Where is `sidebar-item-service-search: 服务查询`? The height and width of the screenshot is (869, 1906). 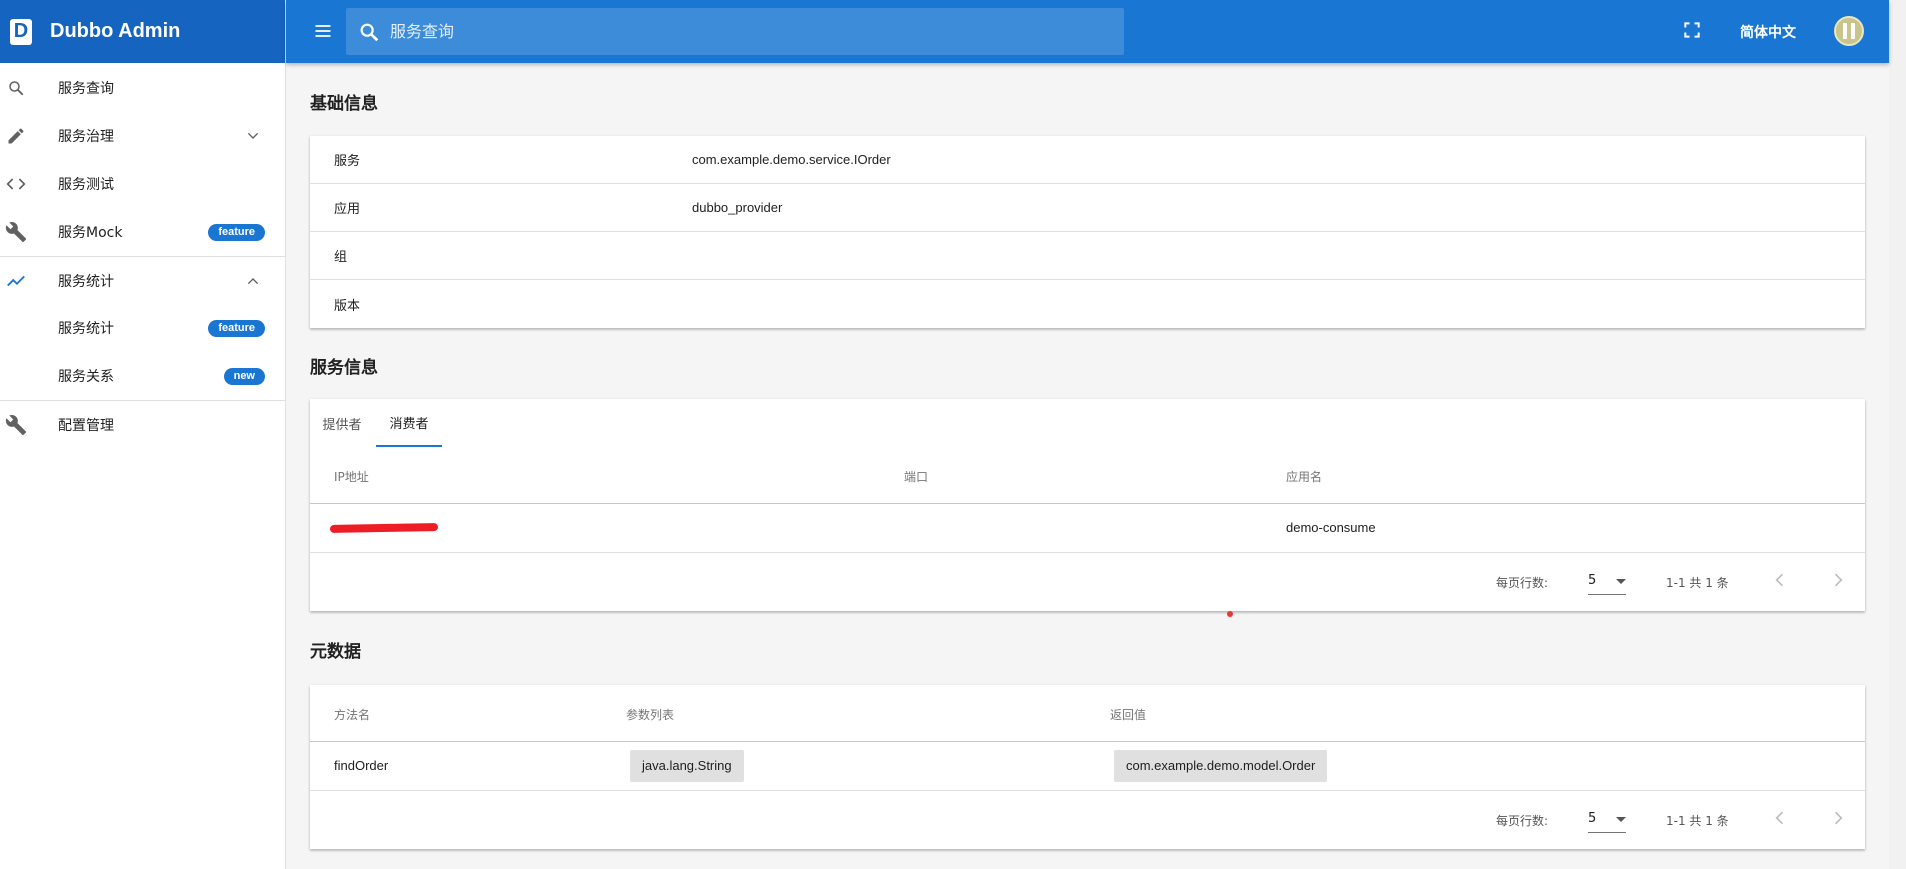
sidebar-item-service-search: 服务查询 is located at coordinates (142, 88).